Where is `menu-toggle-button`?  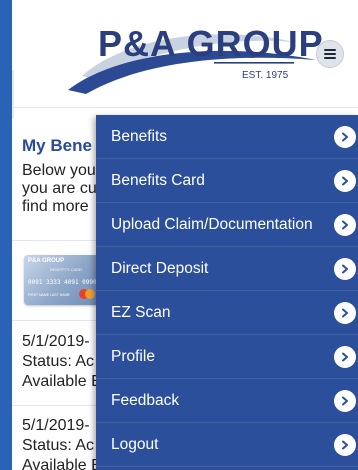
menu-toggle-button is located at coordinates (330, 54).